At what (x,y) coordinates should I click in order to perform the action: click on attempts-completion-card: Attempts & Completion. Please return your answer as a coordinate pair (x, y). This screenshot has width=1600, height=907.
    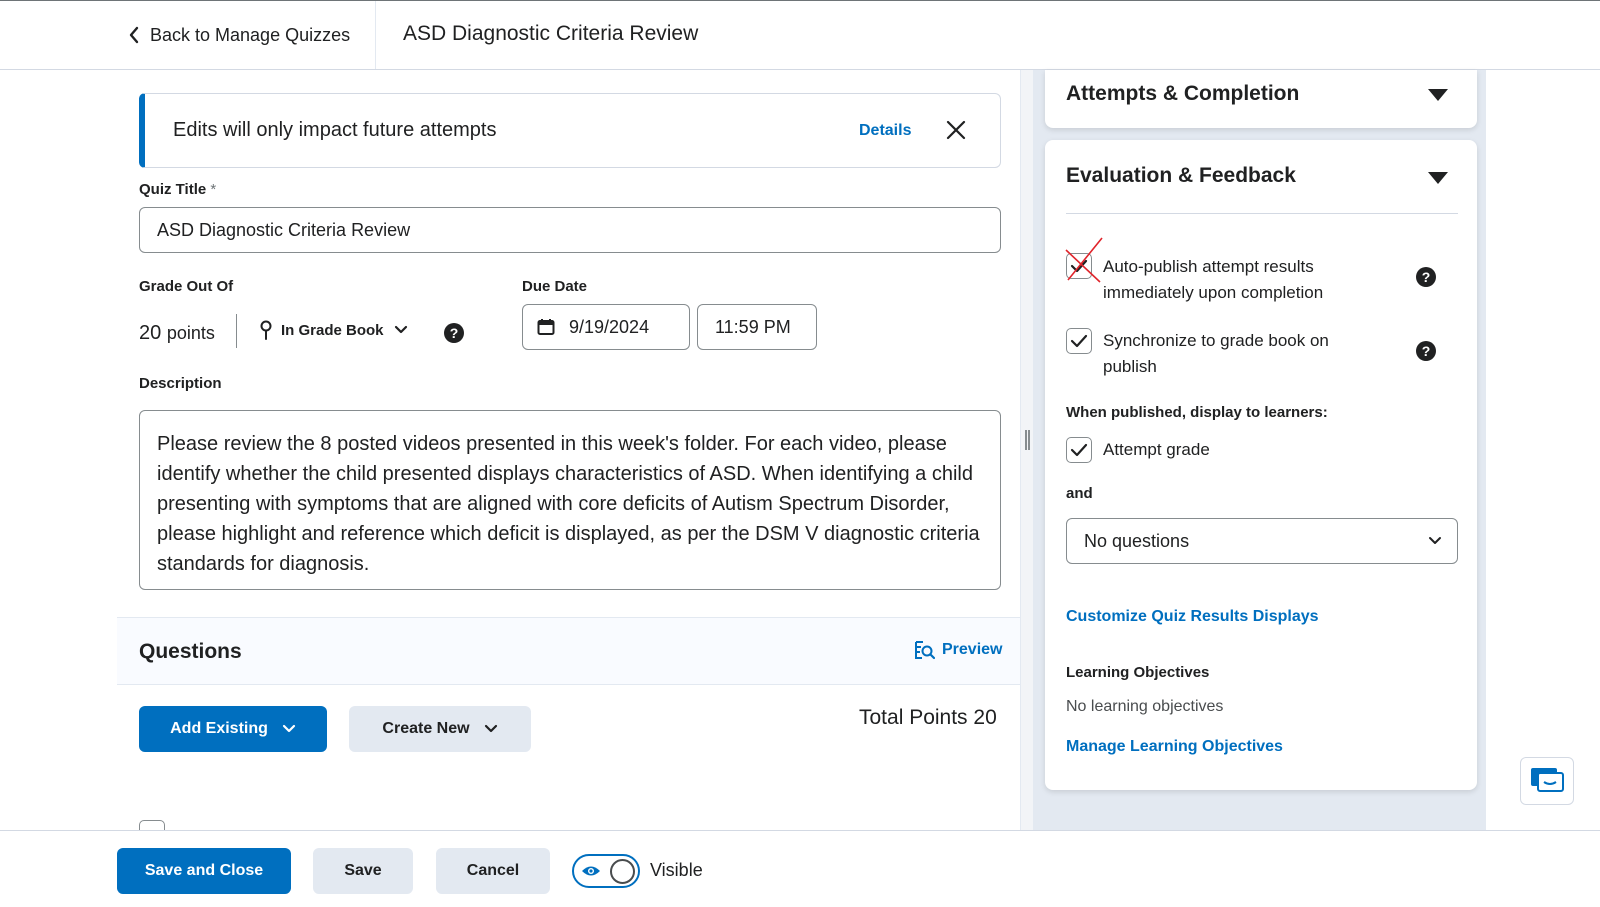
    Looking at the image, I should click on (1261, 99).